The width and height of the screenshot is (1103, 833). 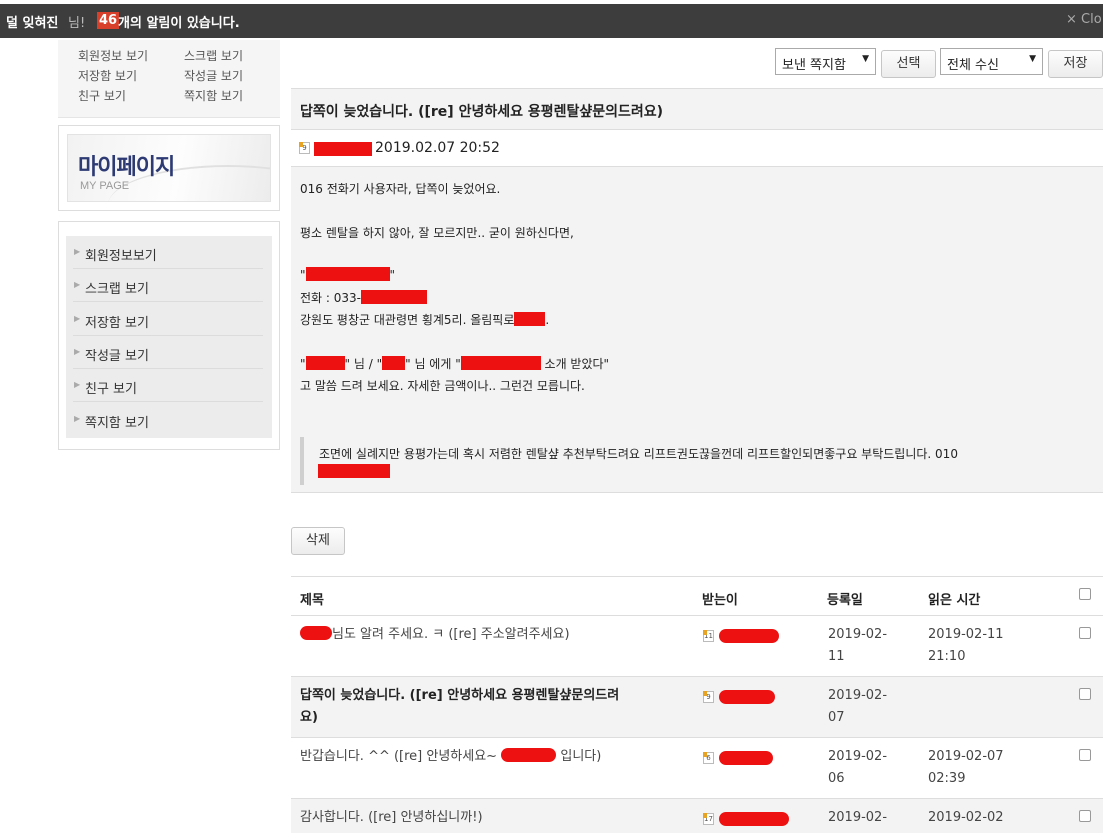 What do you see at coordinates (179, 21) in the screenshot?
I see `alert-text: 개의 알림이 있습니다.` at bounding box center [179, 21].